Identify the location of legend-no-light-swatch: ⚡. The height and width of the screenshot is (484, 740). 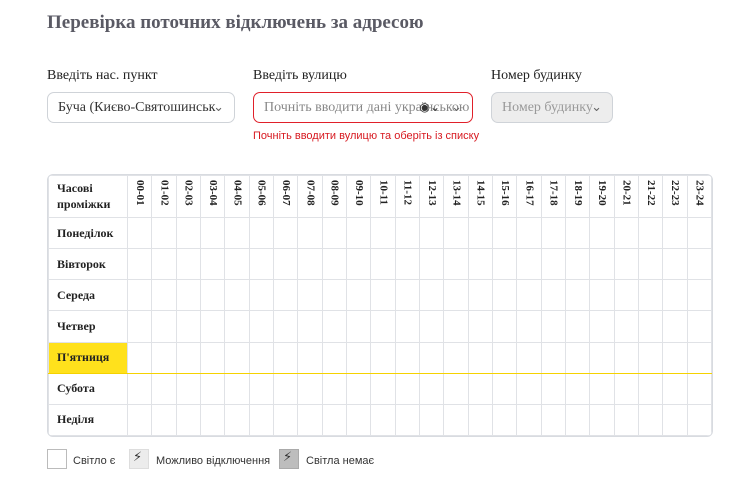
(289, 459).